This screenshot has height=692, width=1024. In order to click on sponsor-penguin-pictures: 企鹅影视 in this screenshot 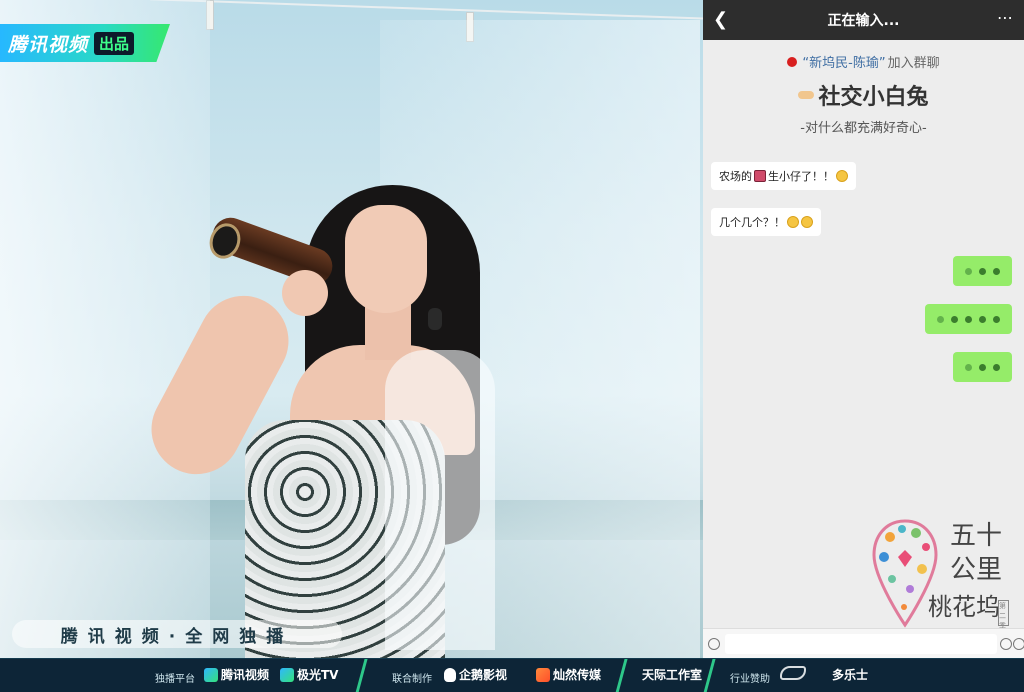, I will do `click(475, 674)`.